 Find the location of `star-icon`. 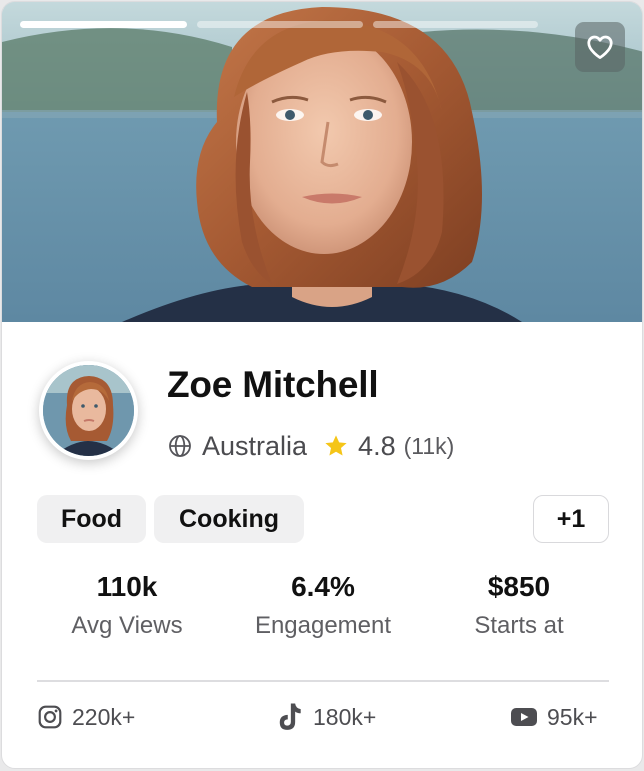

star-icon is located at coordinates (336, 445).